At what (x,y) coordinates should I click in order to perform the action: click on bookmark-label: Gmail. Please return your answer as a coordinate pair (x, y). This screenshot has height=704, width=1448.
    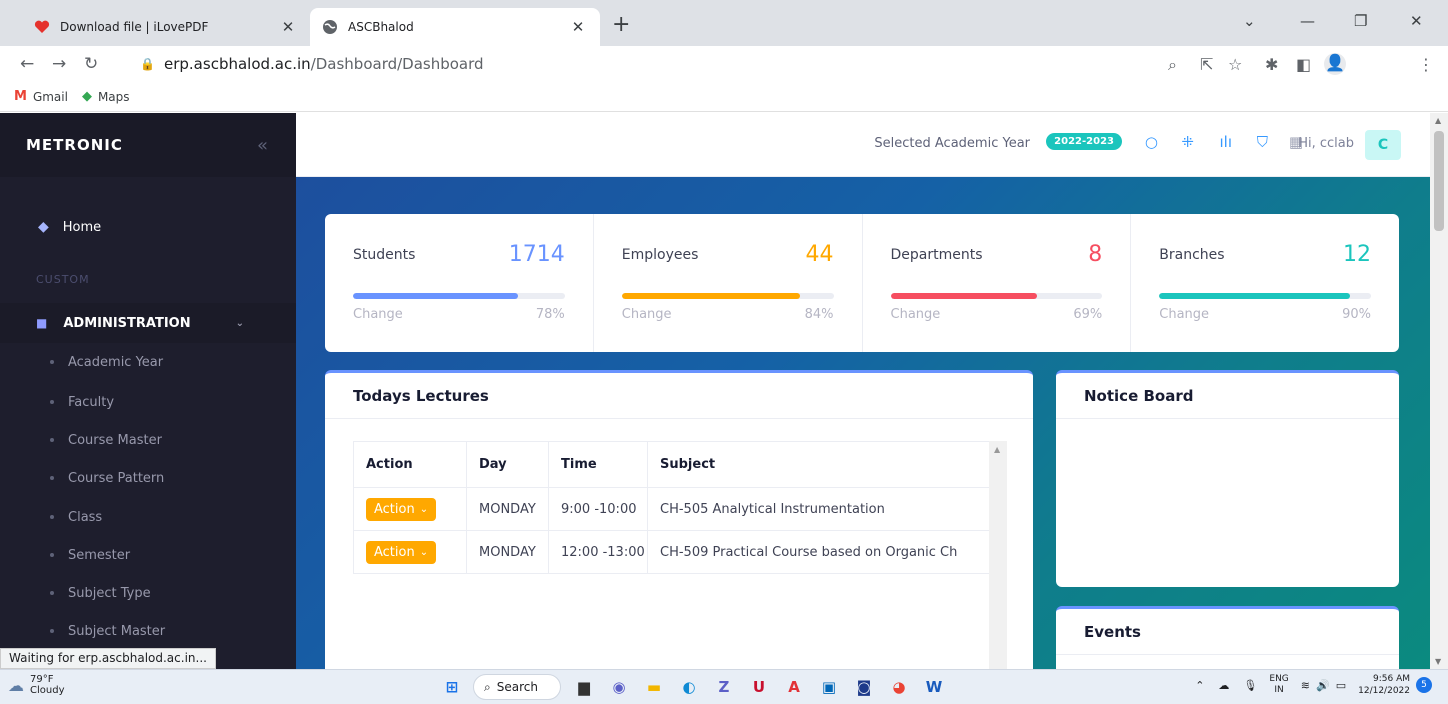
    Looking at the image, I should click on (50, 96).